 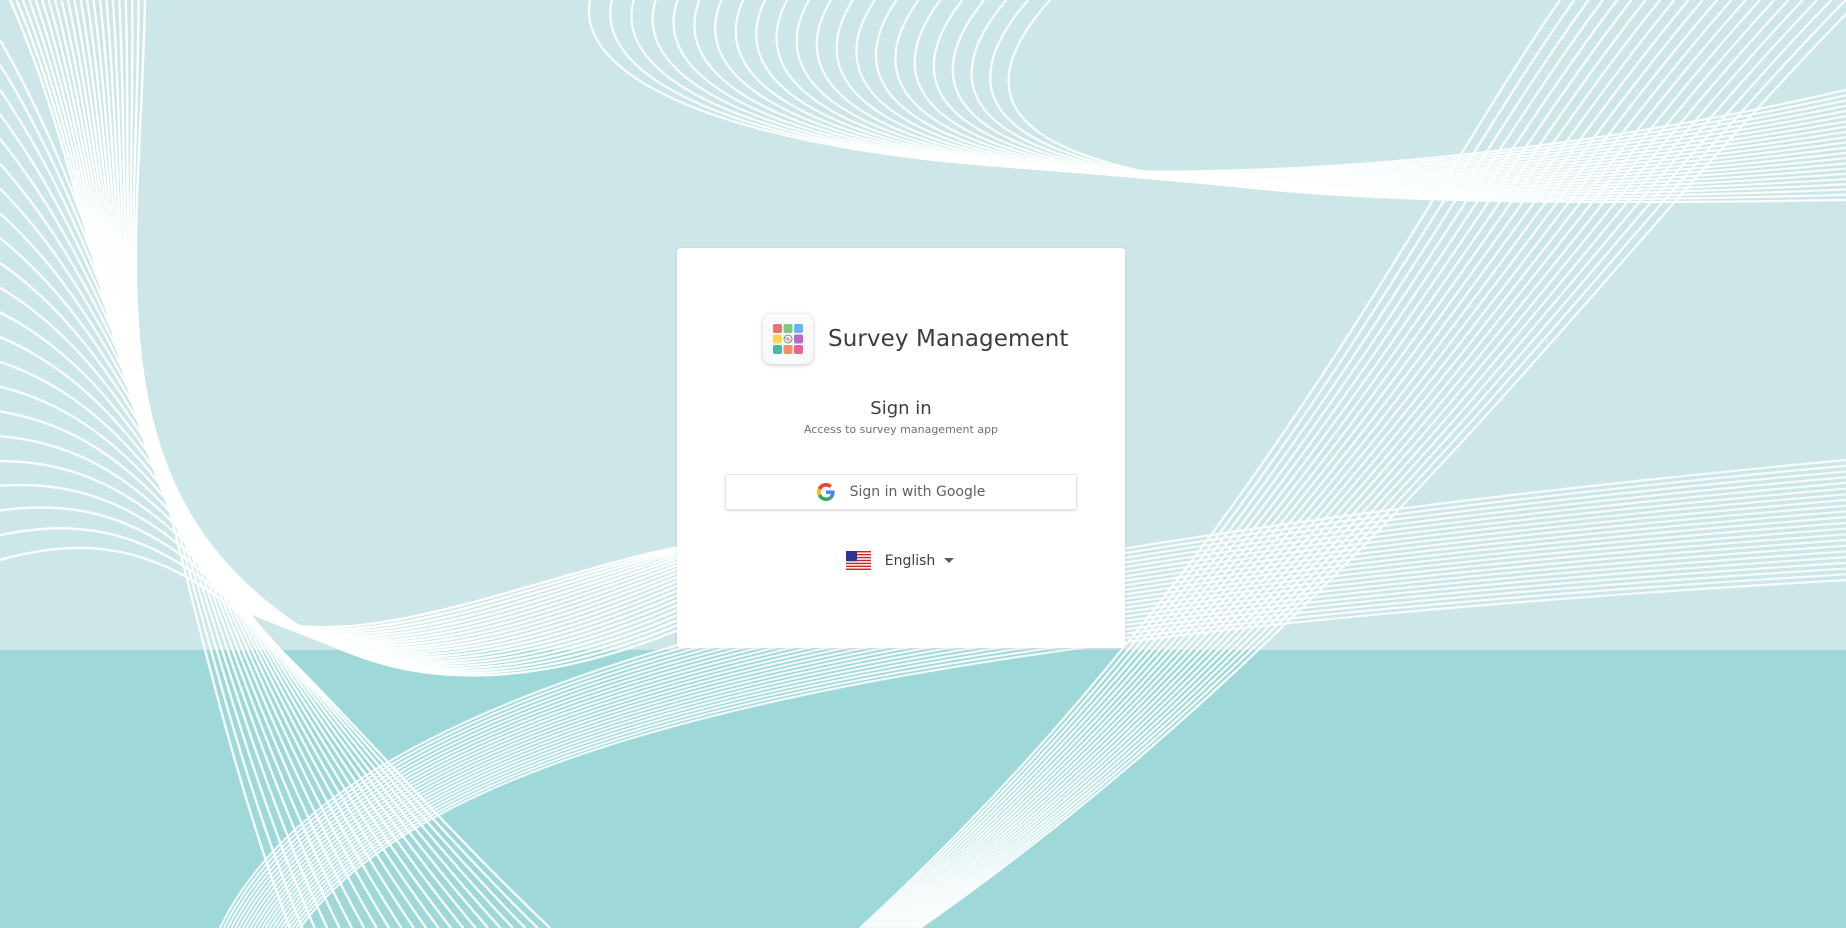 What do you see at coordinates (901, 408) in the screenshot?
I see `signin-title: Sign in` at bounding box center [901, 408].